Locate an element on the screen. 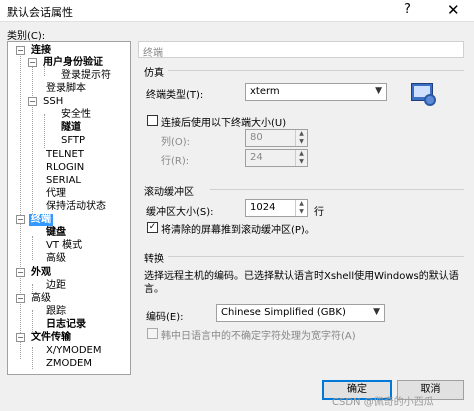  window-title: 默认会话属性 is located at coordinates (40, 12).